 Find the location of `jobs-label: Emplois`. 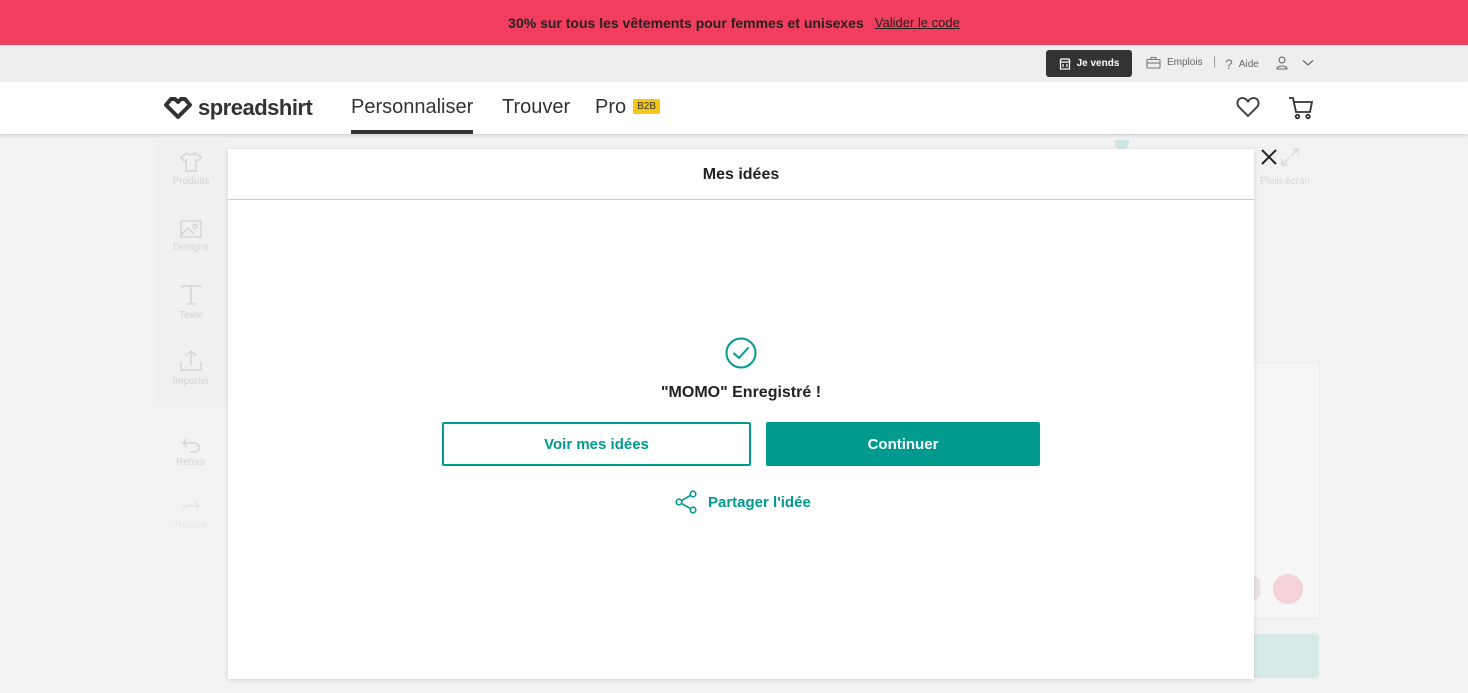

jobs-label: Emplois is located at coordinates (1185, 62).